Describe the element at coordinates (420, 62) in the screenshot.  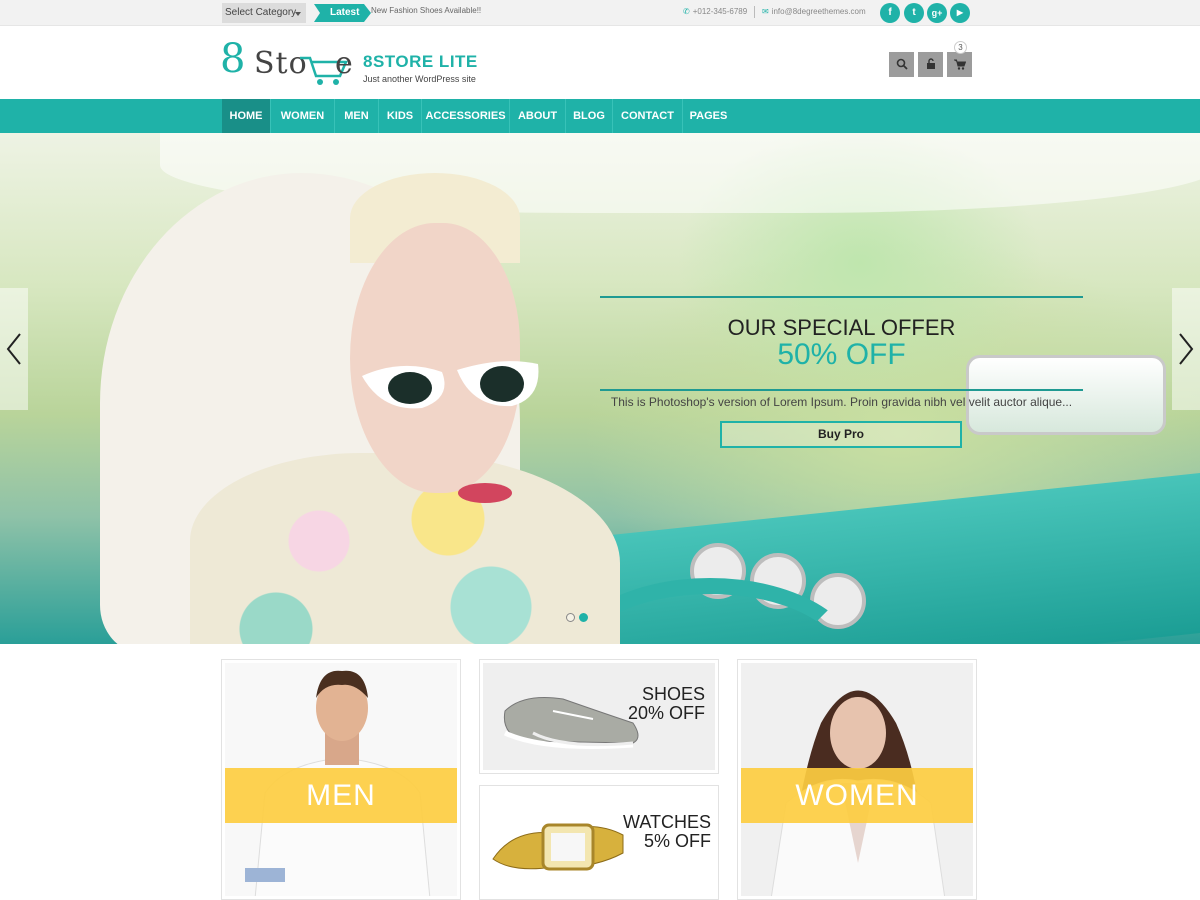
I see `site-title: 8STORE LITE` at that location.